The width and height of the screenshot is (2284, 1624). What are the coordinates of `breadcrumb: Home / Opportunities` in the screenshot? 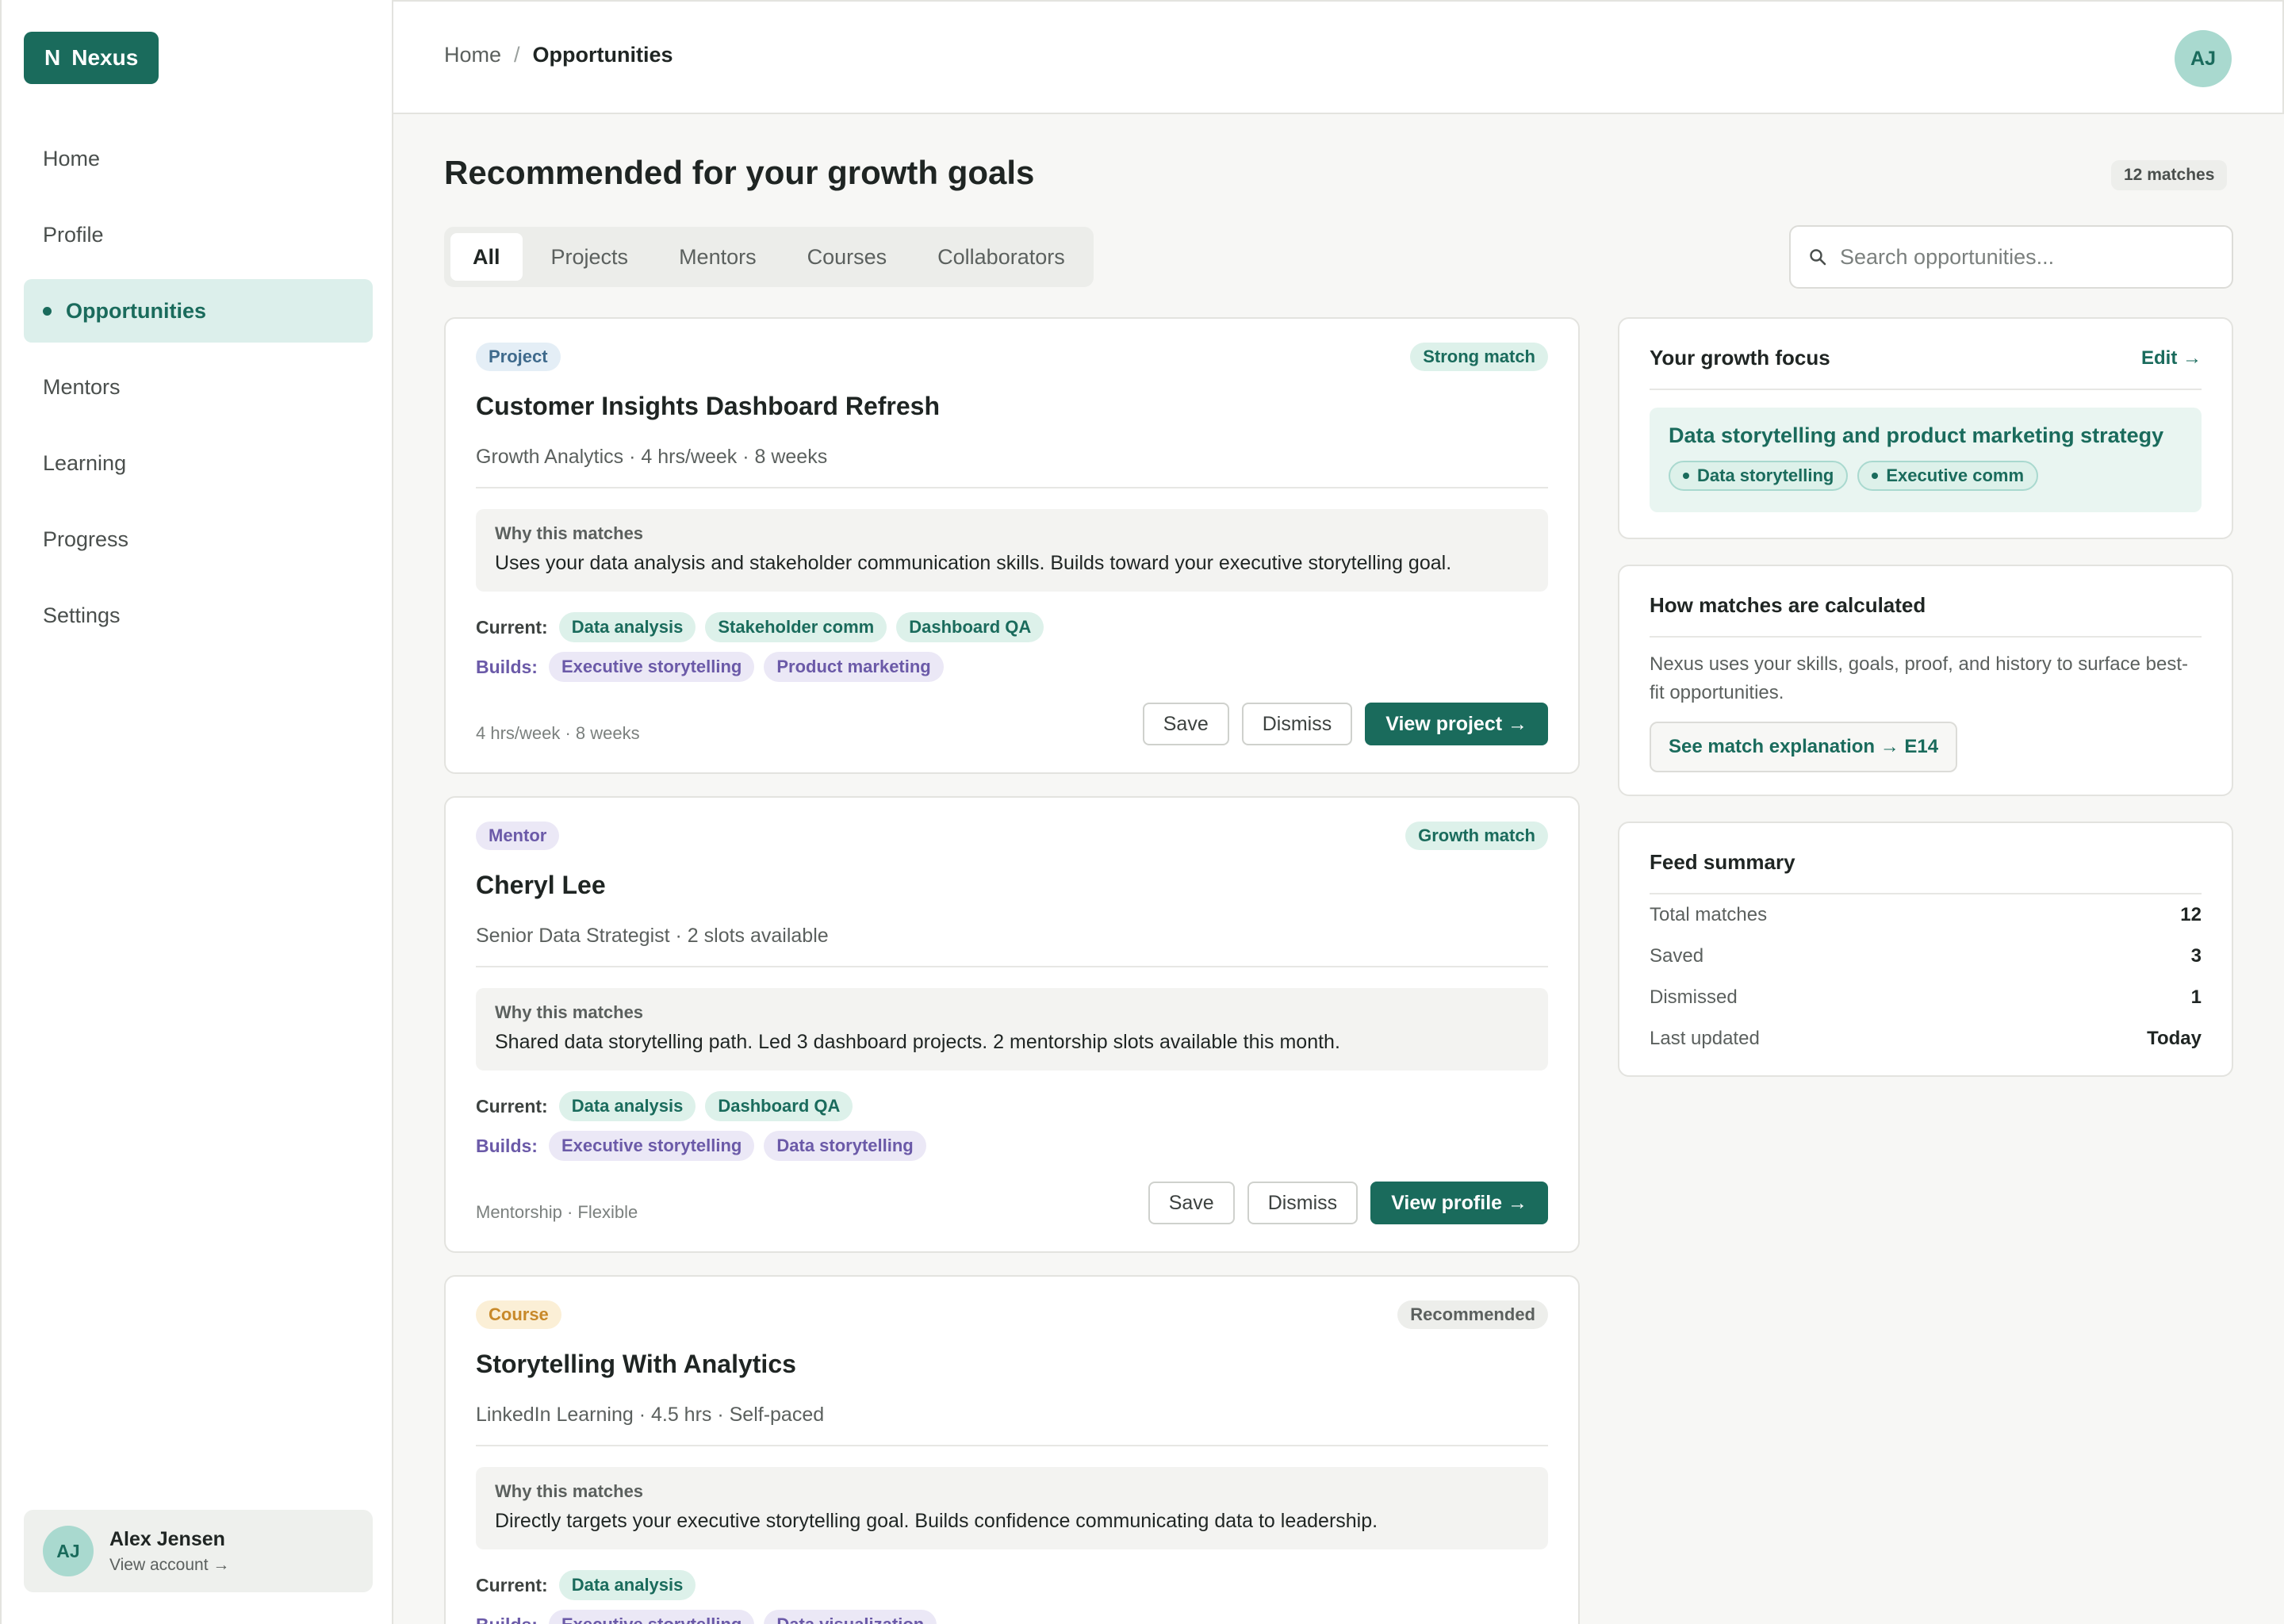 It's located at (558, 55).